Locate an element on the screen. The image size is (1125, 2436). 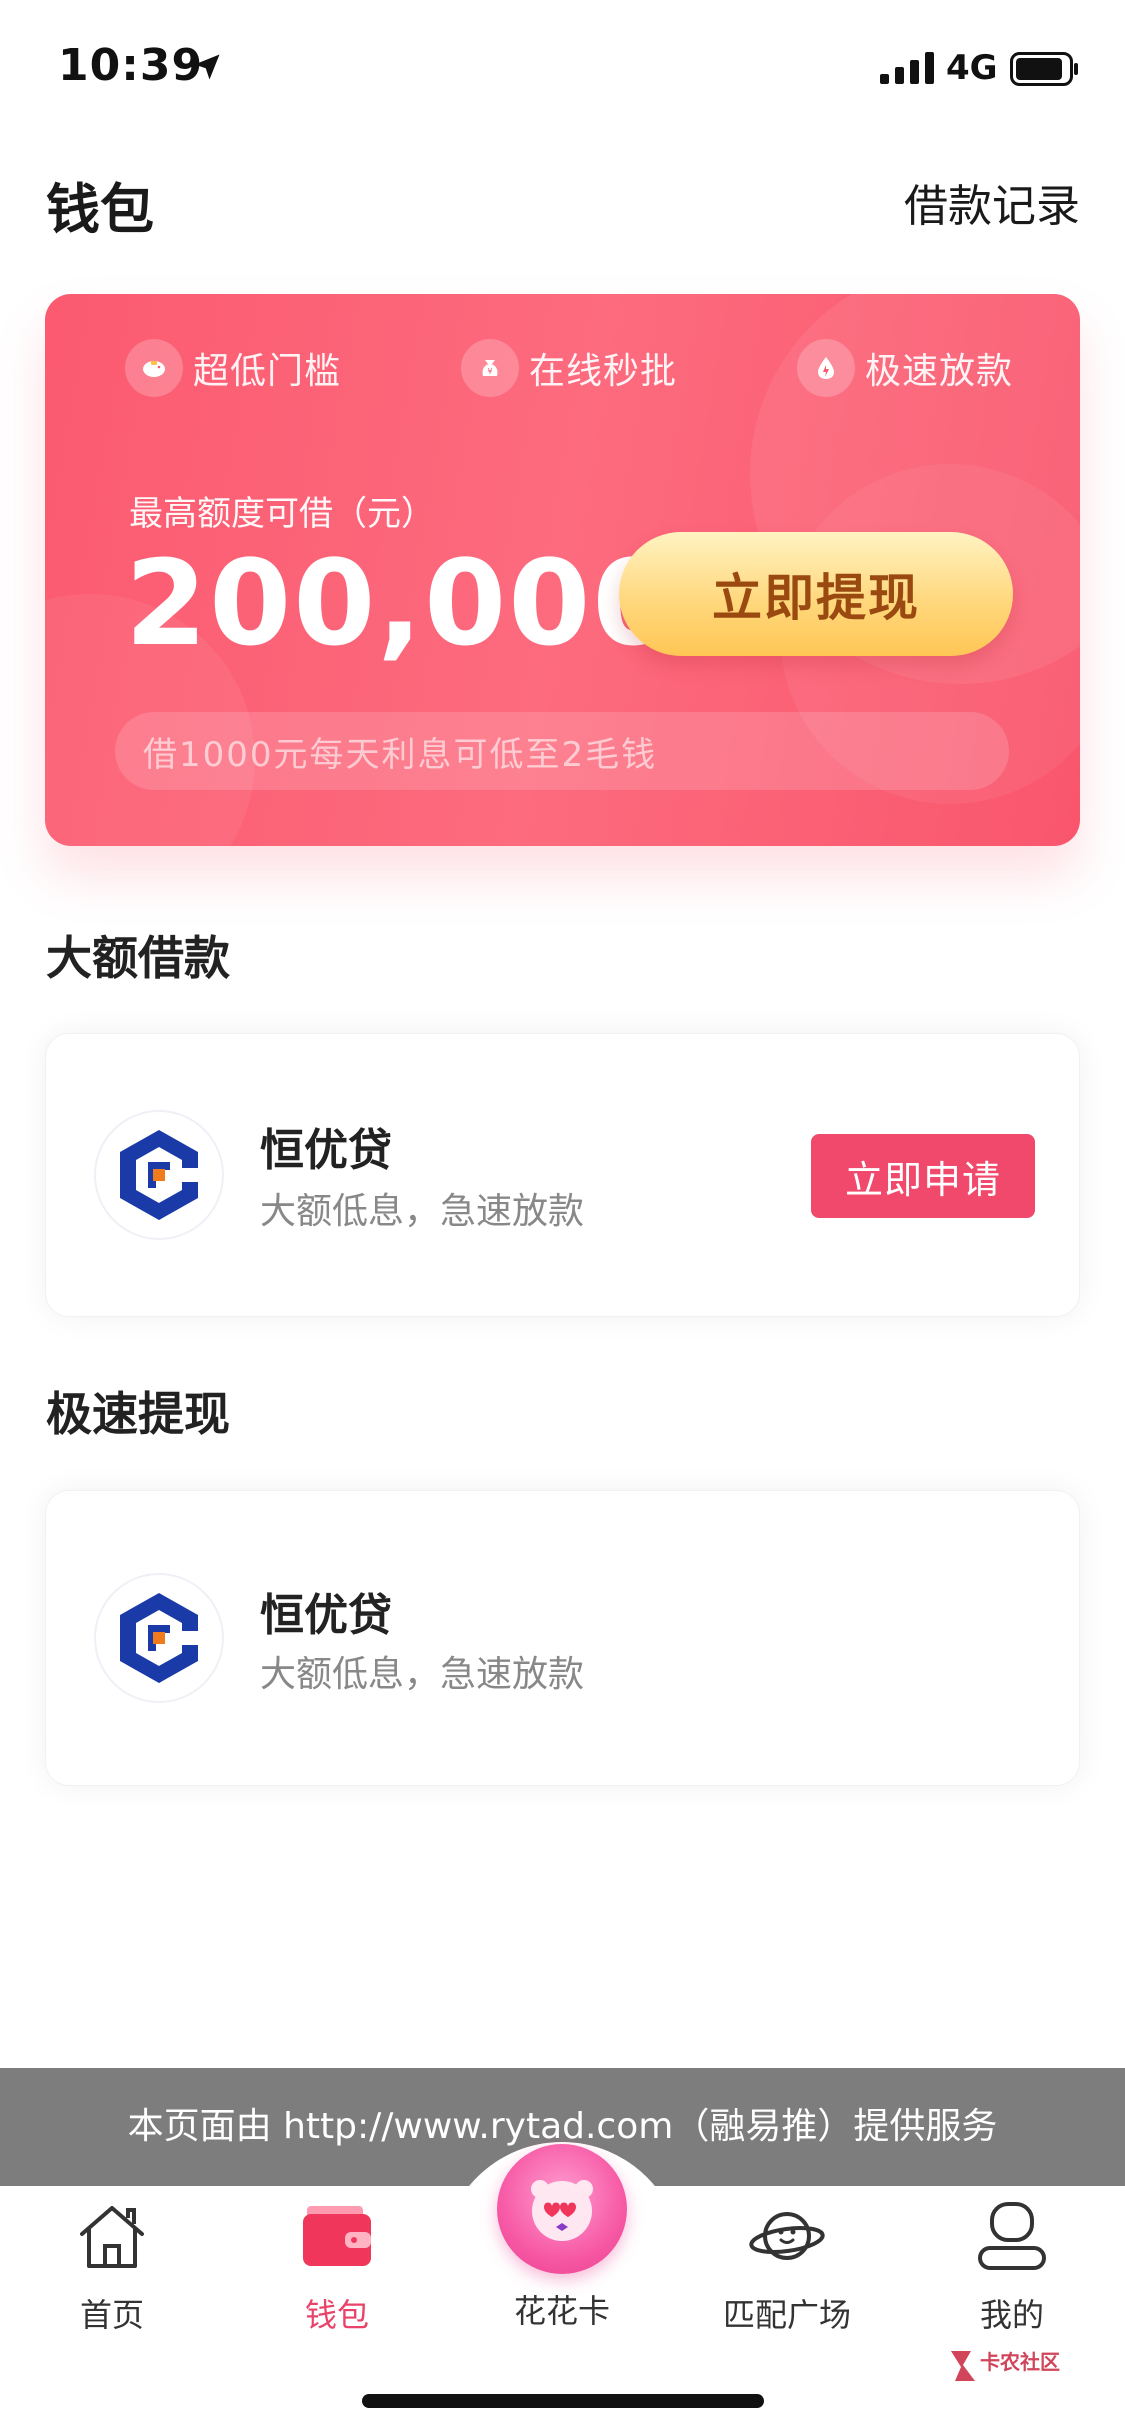
feature-low-threshold: 超低门槛 is located at coordinates (233, 368).